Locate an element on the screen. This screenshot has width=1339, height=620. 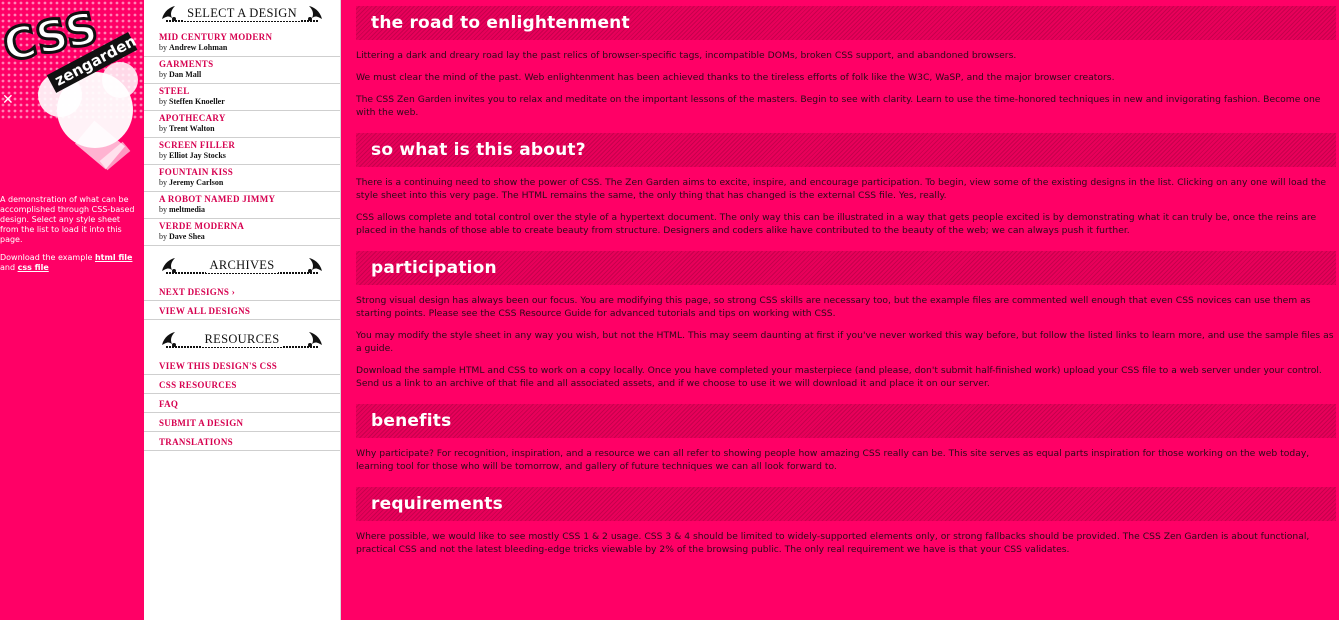
resources-header: Resources is located at coordinates (242, 339).